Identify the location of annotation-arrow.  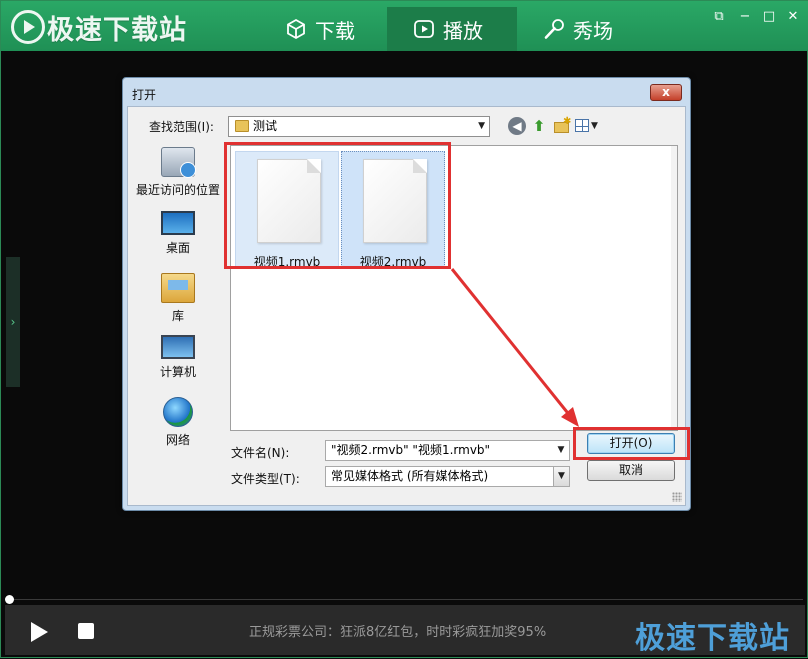
(514, 347).